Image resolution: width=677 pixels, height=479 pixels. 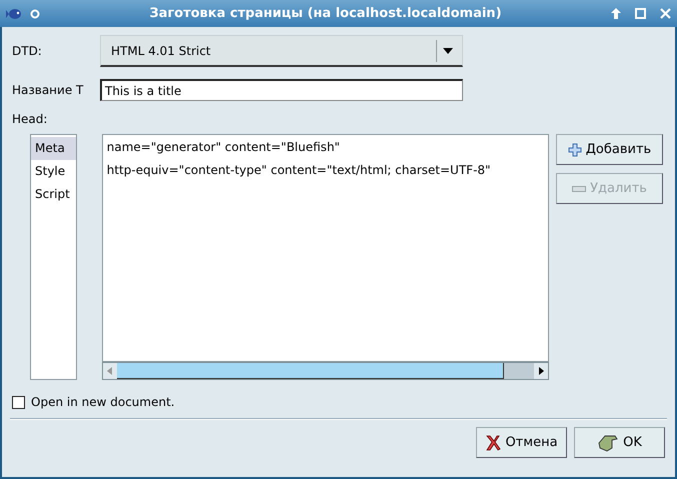 I want to click on new-document-label: Open in new document., so click(x=103, y=402).